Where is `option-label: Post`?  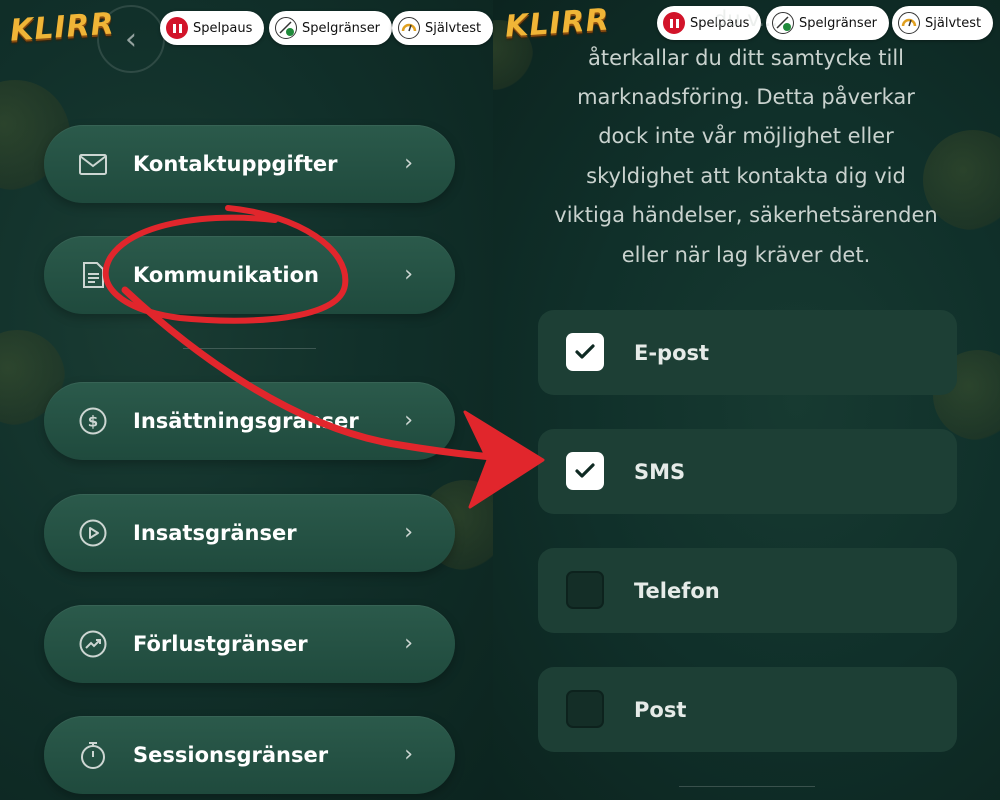
option-label: Post is located at coordinates (660, 709).